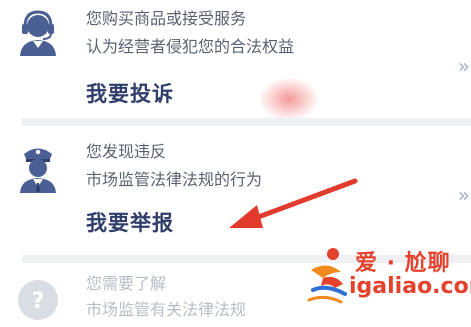 Image resolution: width=471 pixels, height=327 pixels. What do you see at coordinates (190, 46) in the screenshot?
I see `complaint-description-line2: 认为经营者侵犯您的合法权益` at bounding box center [190, 46].